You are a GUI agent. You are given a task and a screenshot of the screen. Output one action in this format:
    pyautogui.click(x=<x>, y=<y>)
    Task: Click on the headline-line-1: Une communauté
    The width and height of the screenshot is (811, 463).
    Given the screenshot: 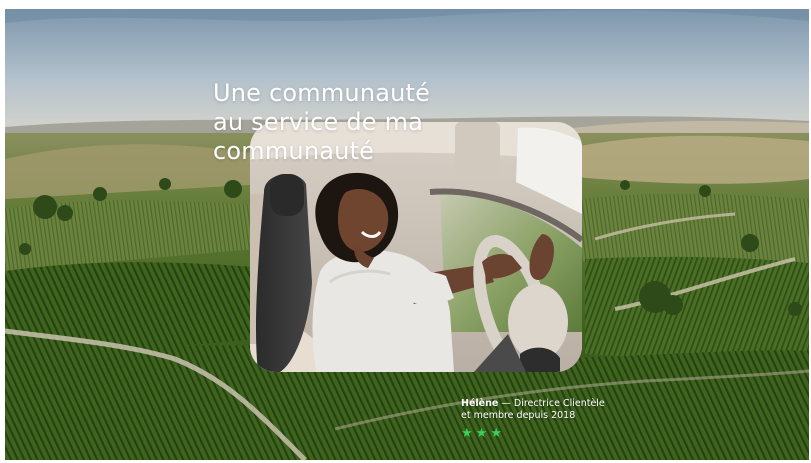 What is the action you would take?
    pyautogui.click(x=322, y=93)
    